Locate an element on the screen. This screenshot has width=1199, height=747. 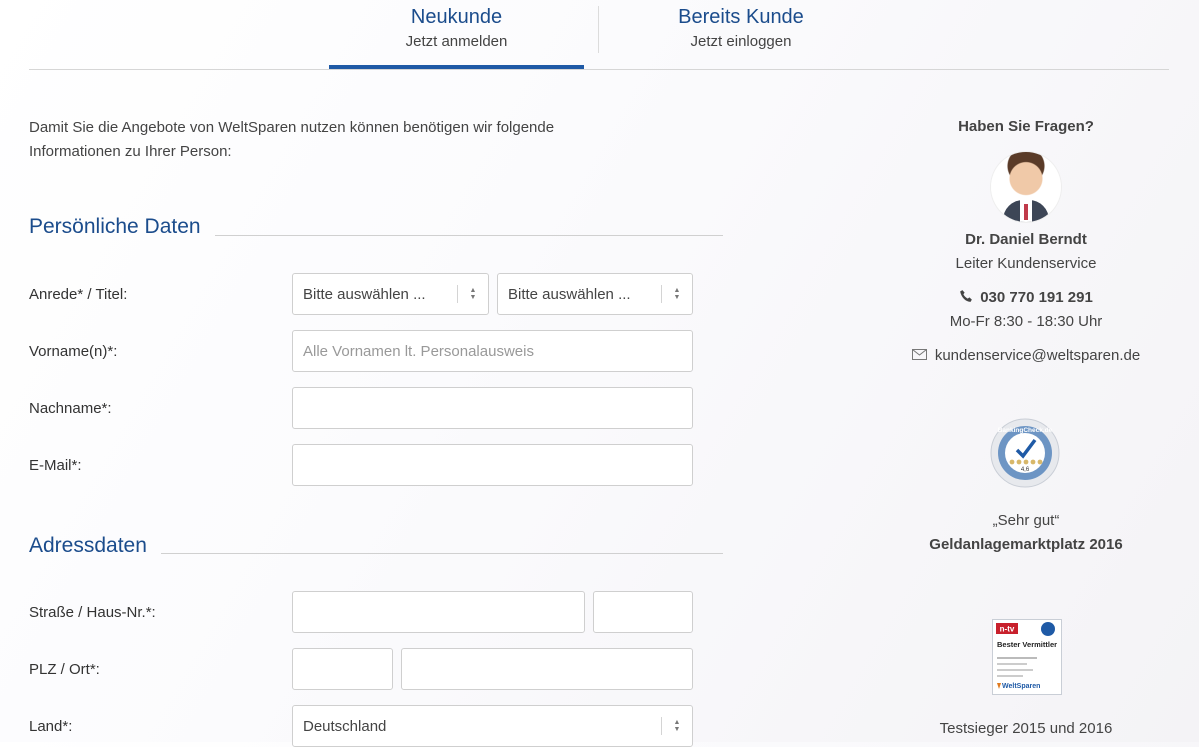
tab-bereits-kunde: Bereits Kunde Jetzt einloggen is located at coordinates (741, 26).